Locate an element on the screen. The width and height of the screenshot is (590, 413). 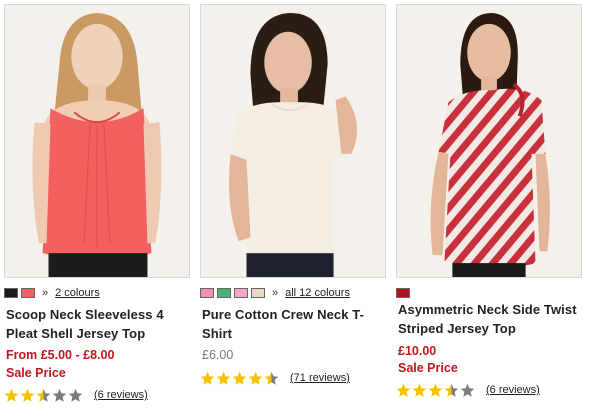
colours-link: all 12 colours is located at coordinates (317, 293).